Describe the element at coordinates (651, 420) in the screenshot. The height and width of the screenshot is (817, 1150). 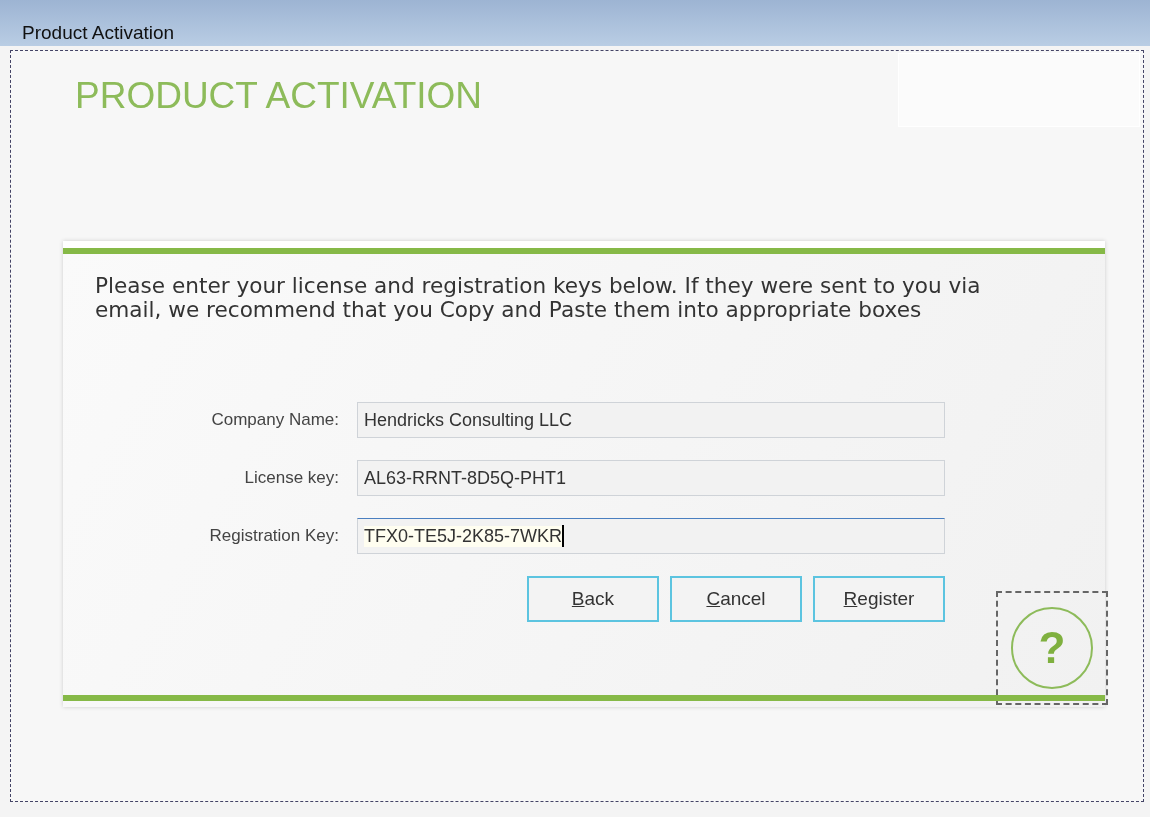
I see `input-field: Hendricks Consulting LLC` at that location.